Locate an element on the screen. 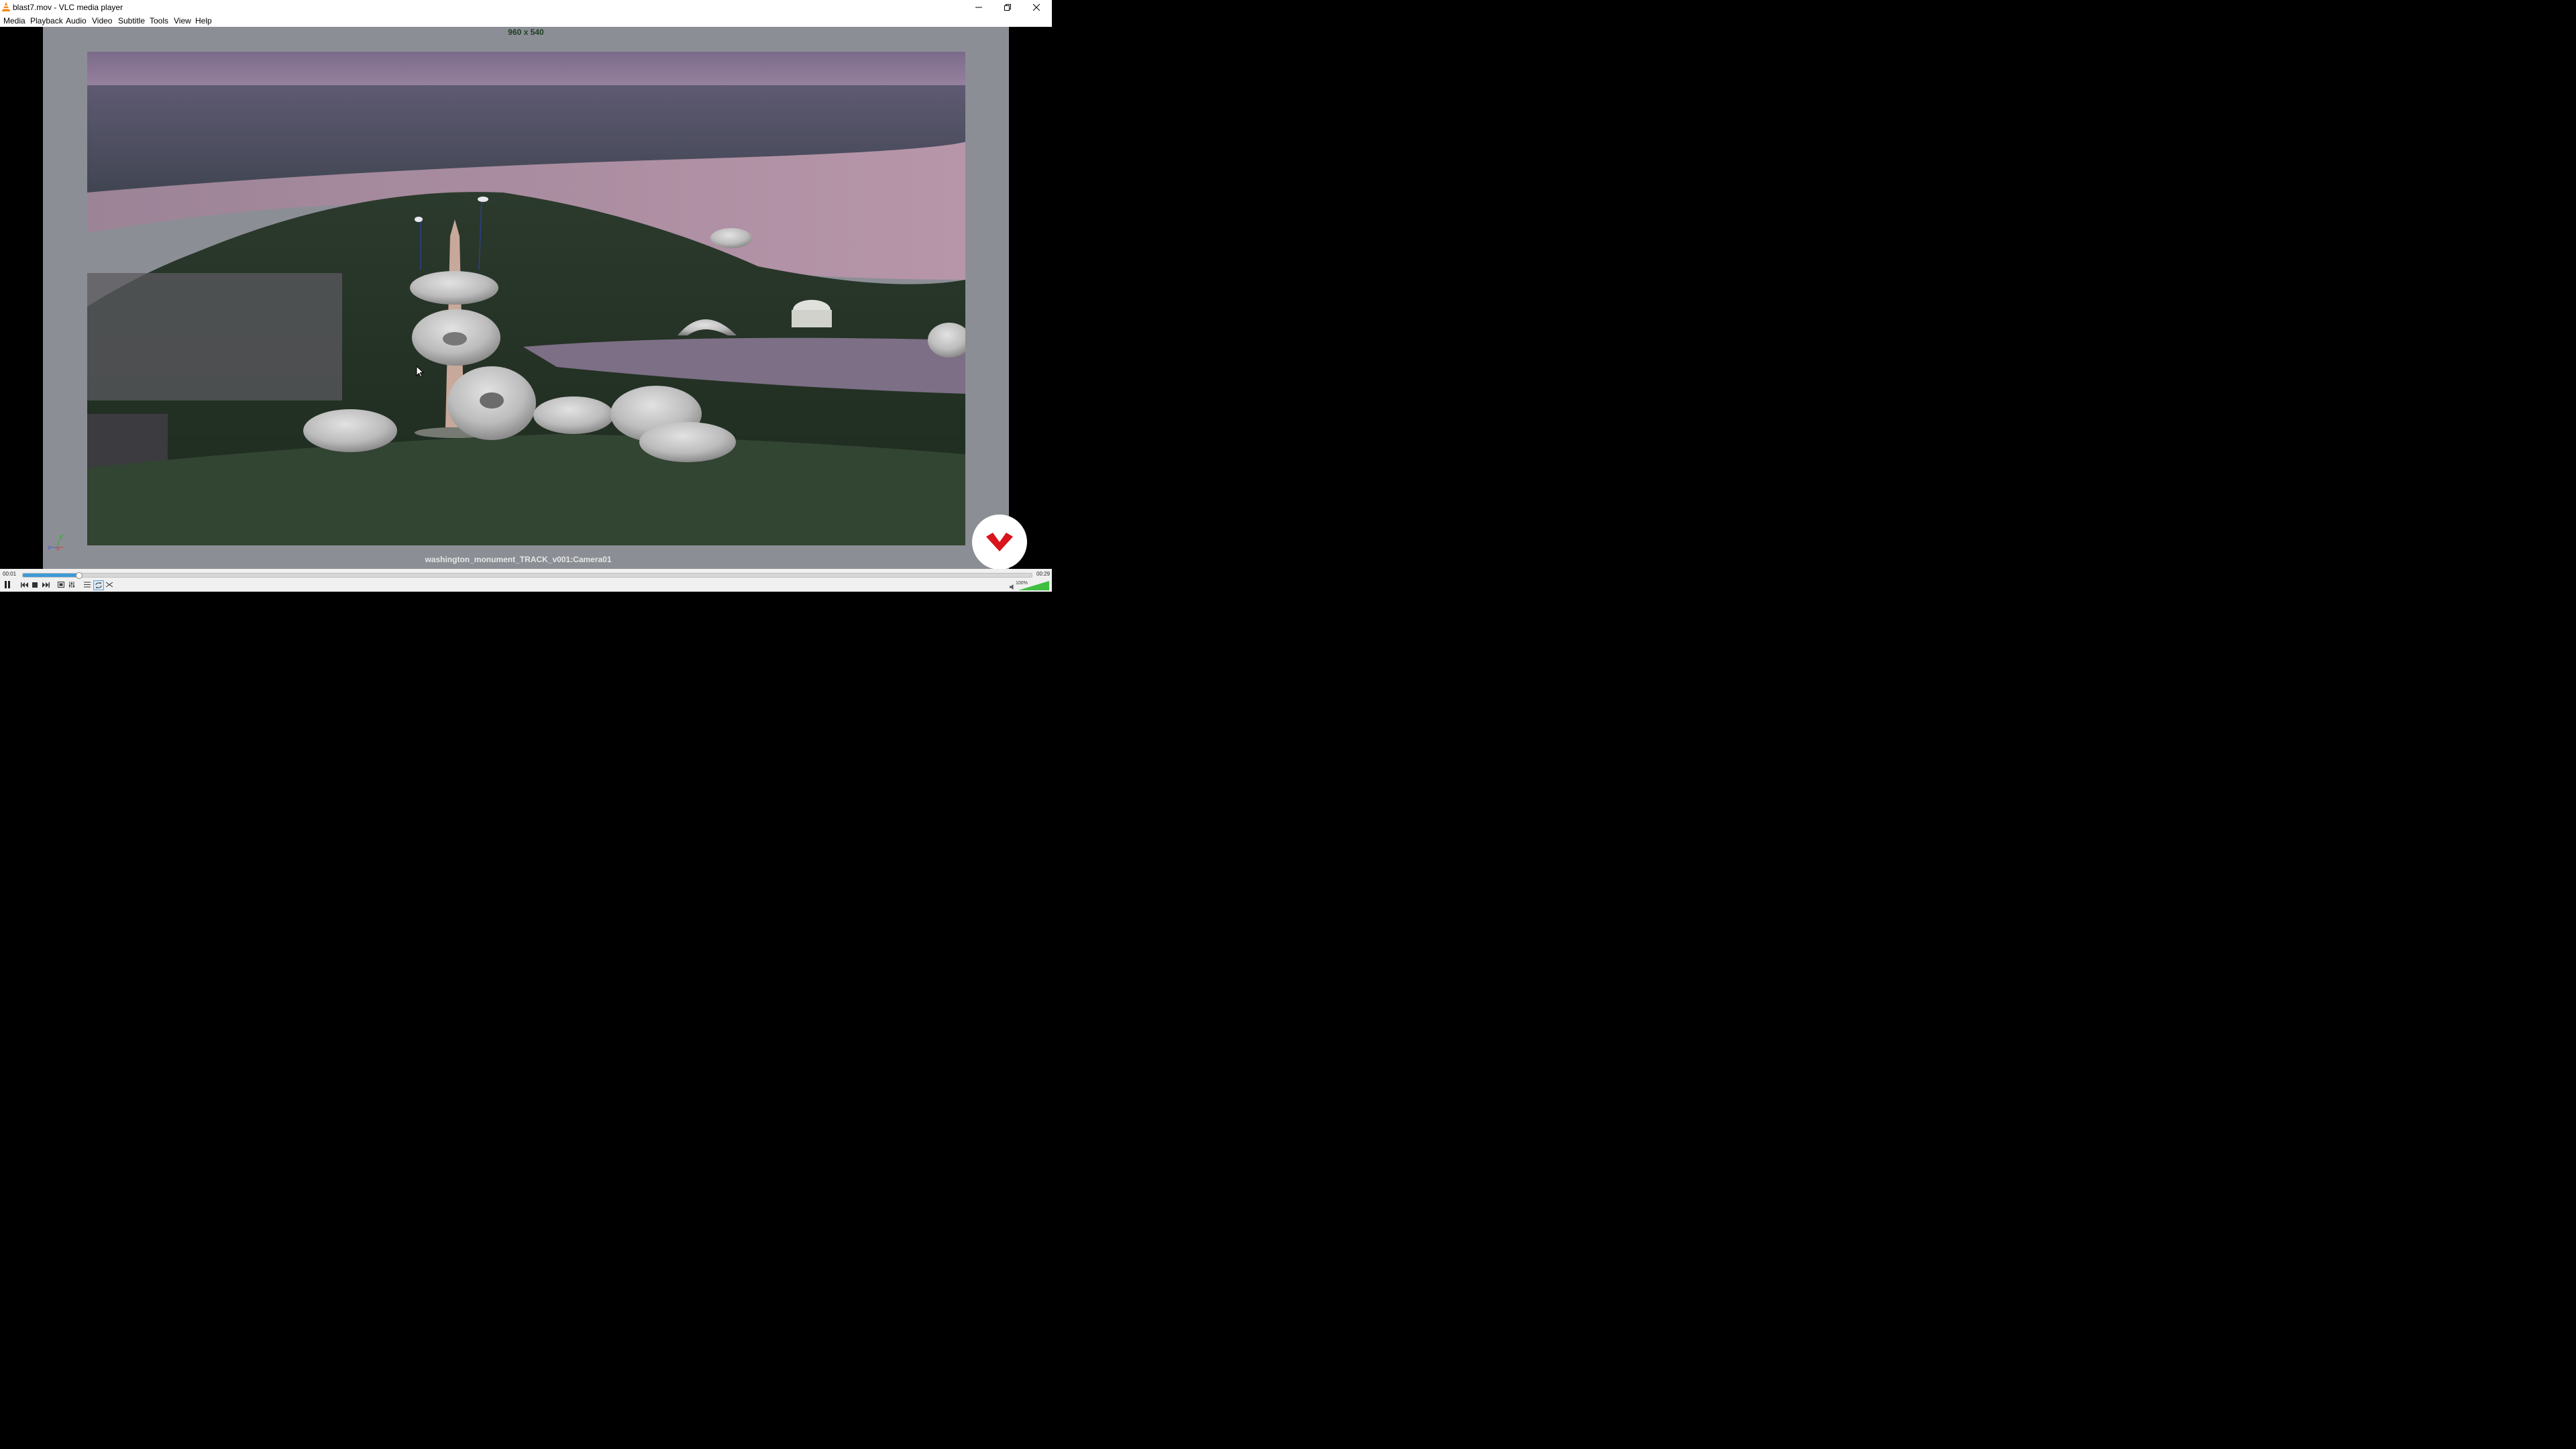  fullscreen-button is located at coordinates (61, 584).